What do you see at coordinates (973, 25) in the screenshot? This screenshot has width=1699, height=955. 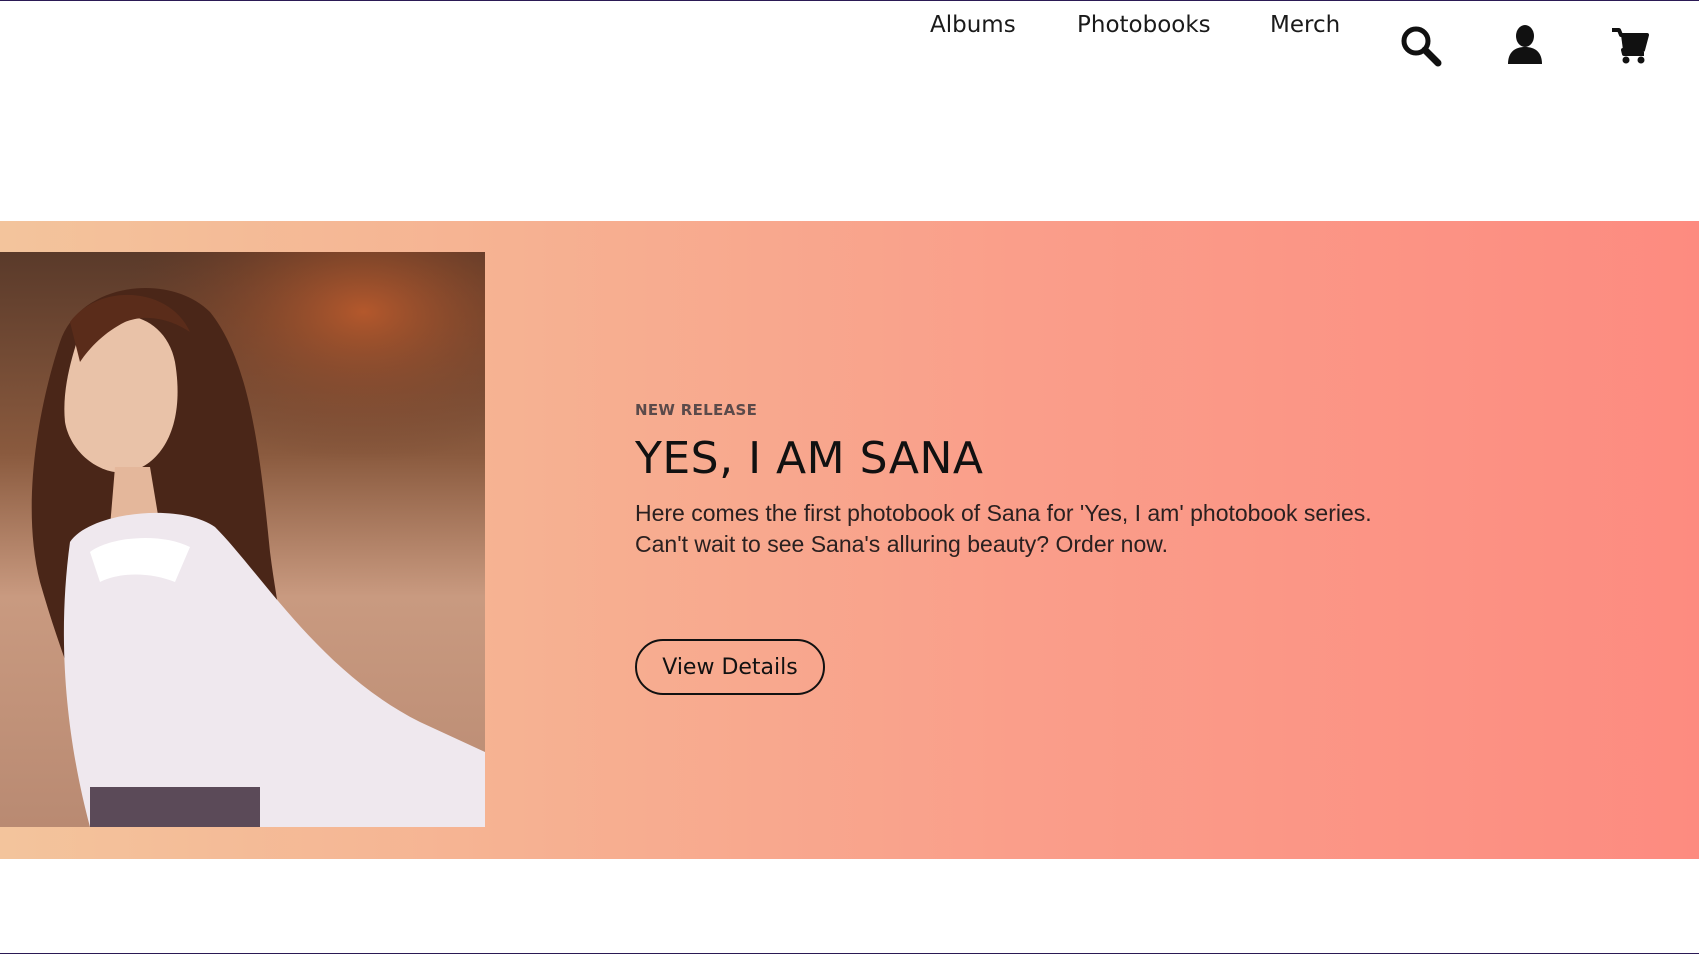 I see `nav-item-albums: Albums` at bounding box center [973, 25].